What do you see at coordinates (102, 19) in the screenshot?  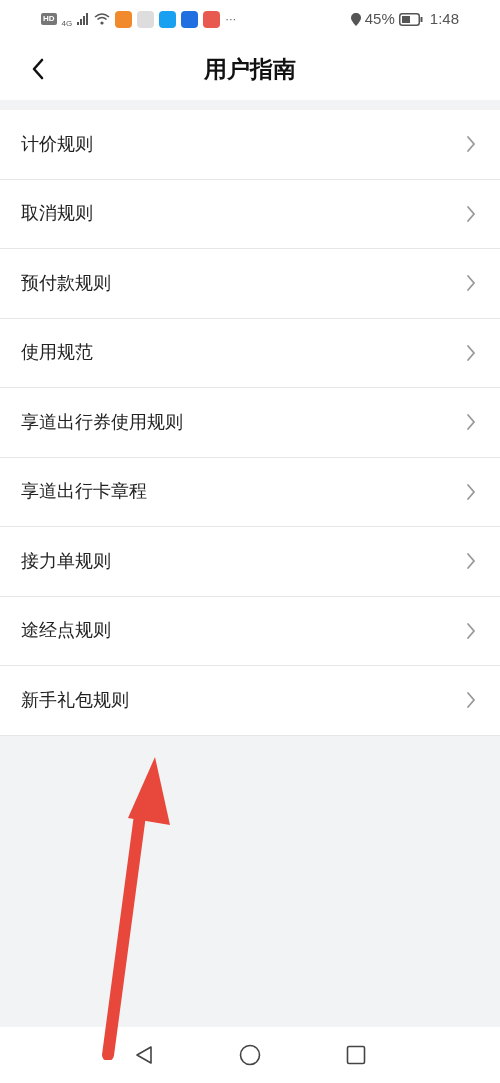 I see `wifi-icon` at bounding box center [102, 19].